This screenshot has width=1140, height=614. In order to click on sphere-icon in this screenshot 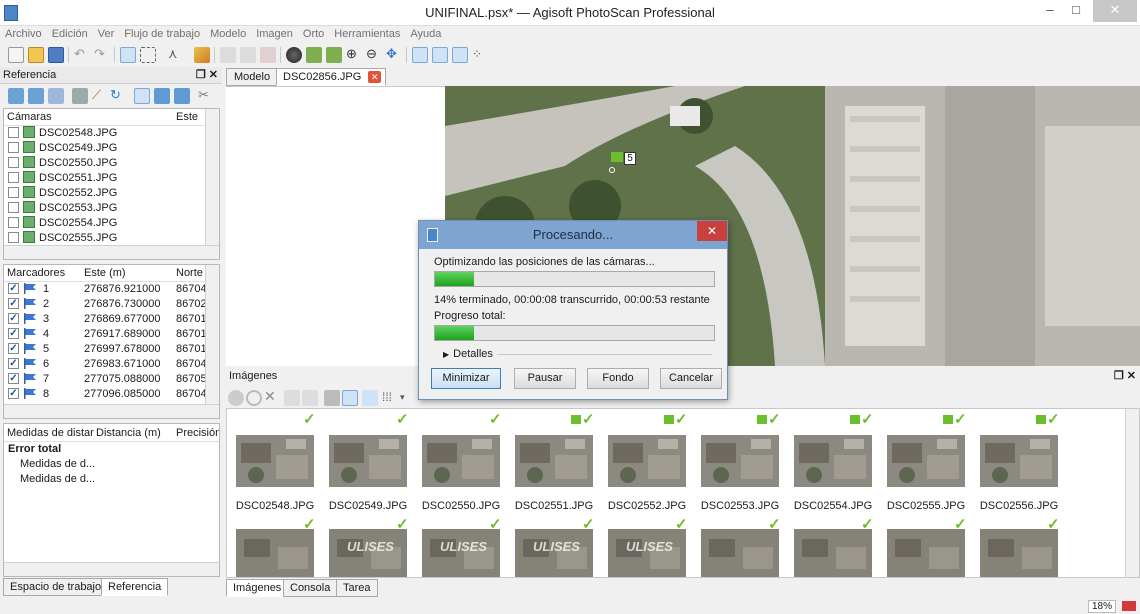, I will do `click(294, 55)`.